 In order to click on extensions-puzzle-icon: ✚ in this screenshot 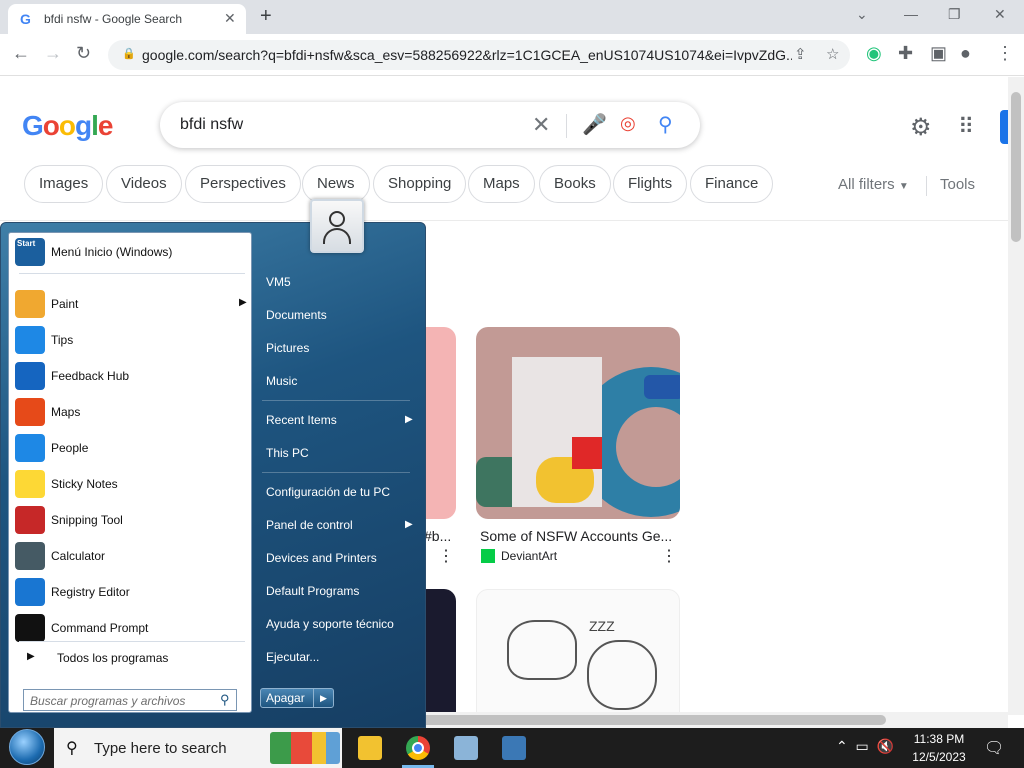, I will do `click(905, 53)`.